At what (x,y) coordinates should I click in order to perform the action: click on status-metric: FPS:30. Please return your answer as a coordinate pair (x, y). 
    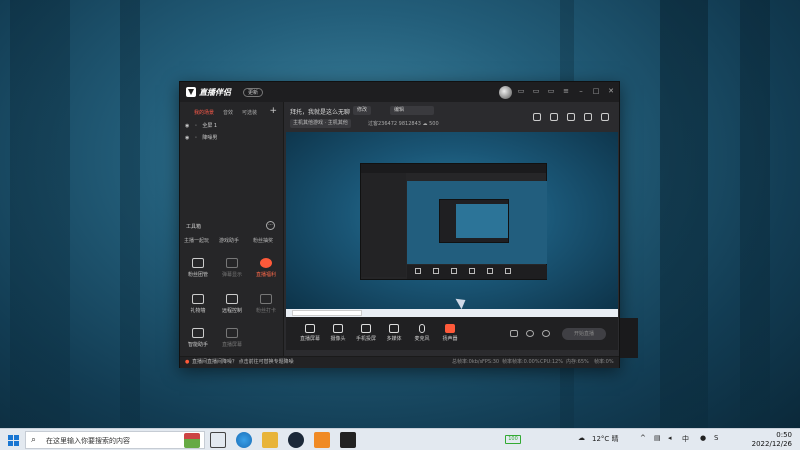
    Looking at the image, I should click on (491, 362).